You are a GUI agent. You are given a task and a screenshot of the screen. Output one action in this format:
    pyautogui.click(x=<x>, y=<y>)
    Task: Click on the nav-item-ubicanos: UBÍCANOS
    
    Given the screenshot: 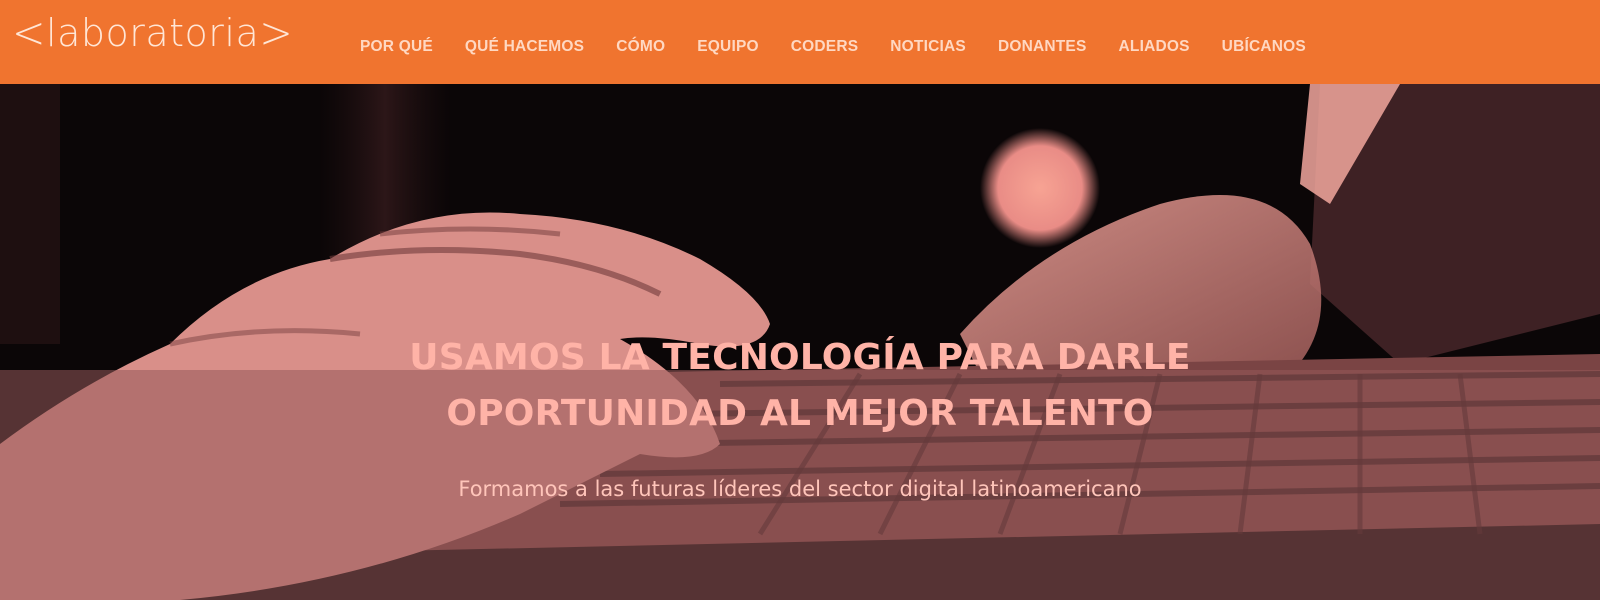 What is the action you would take?
    pyautogui.click(x=1264, y=47)
    